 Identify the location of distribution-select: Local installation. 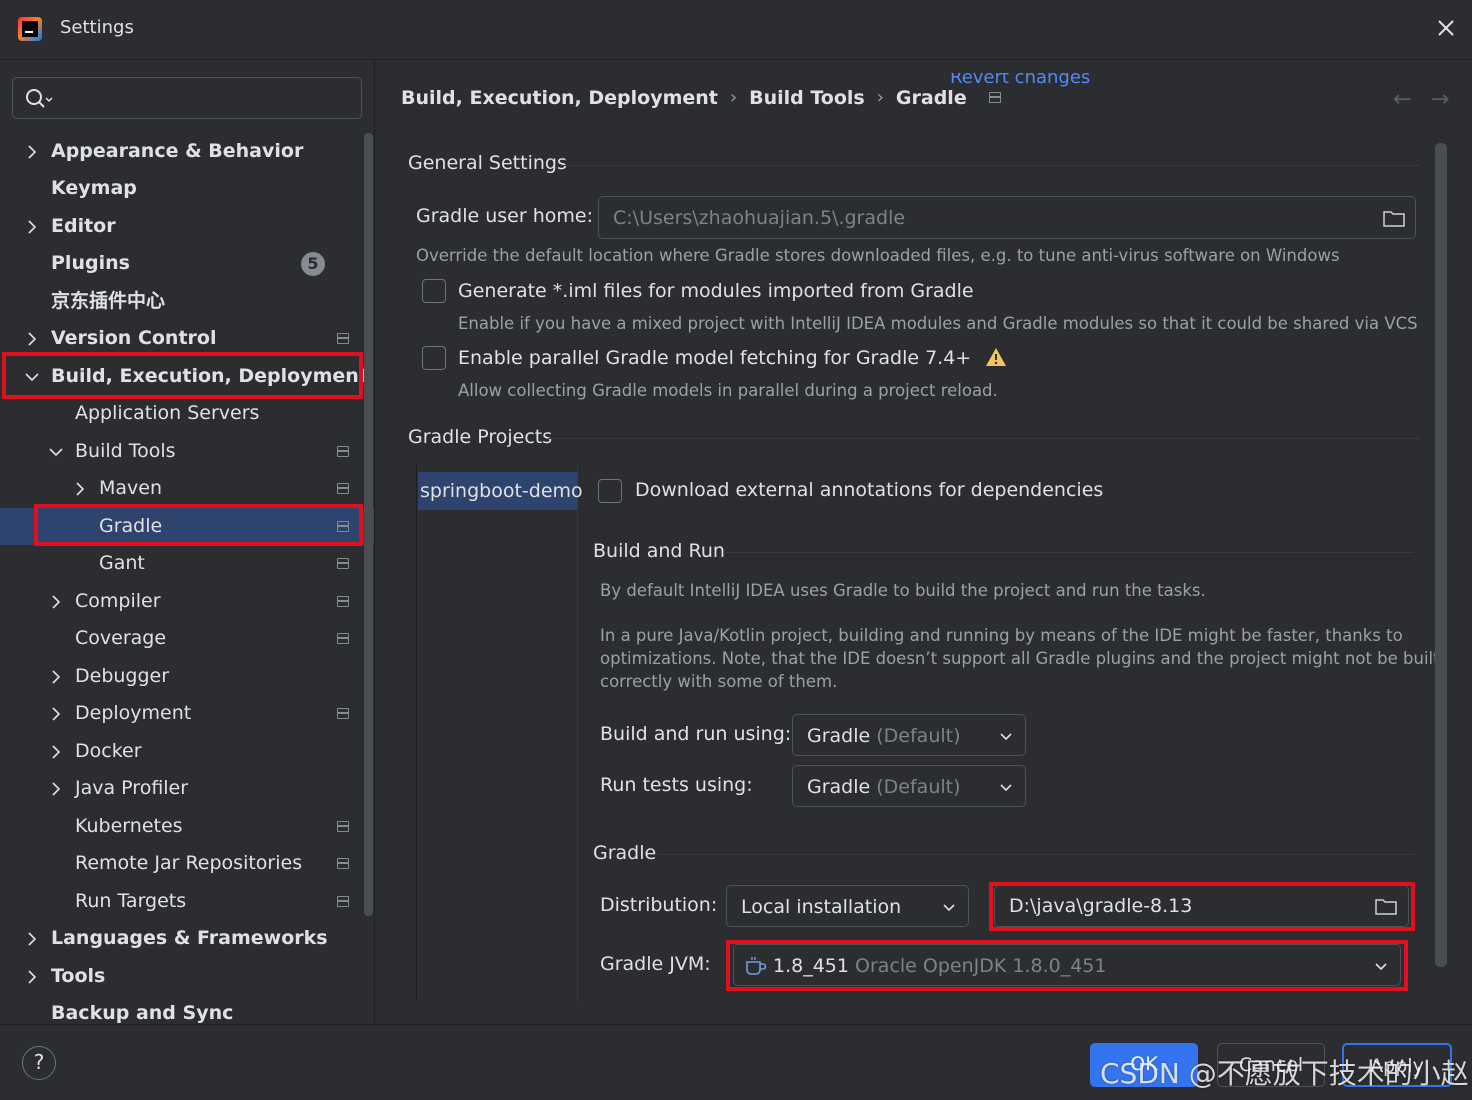
(847, 906).